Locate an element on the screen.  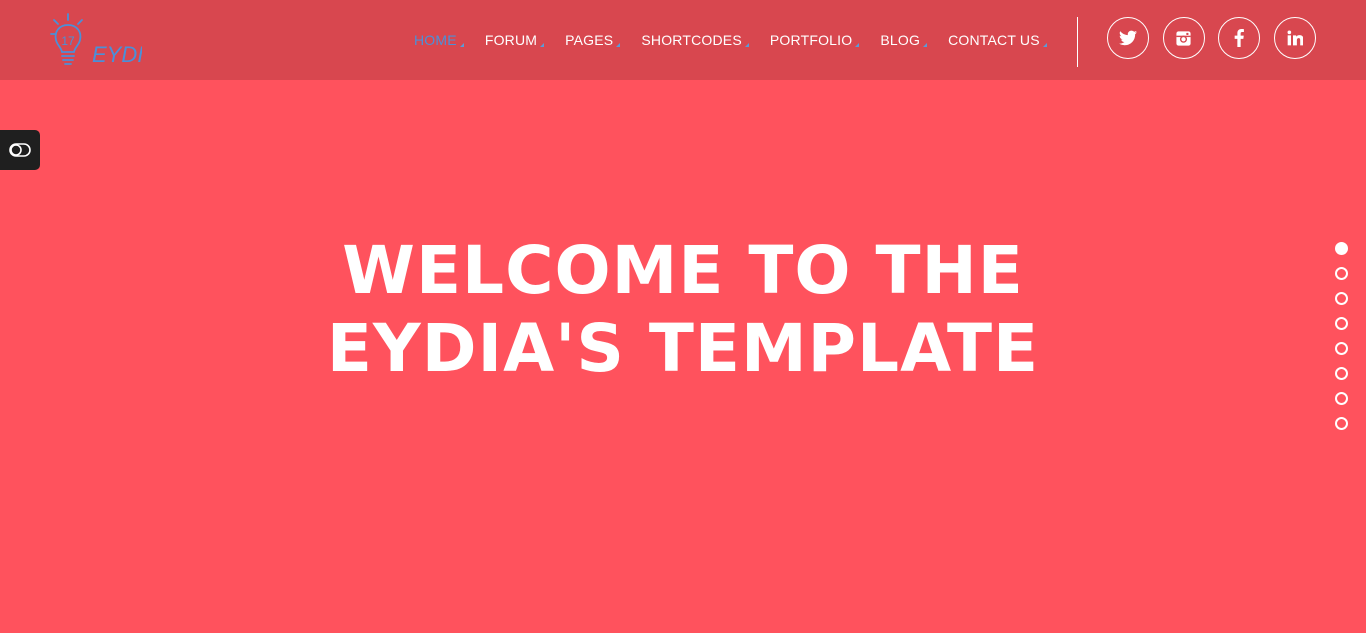
facebook-button is located at coordinates (1239, 38).